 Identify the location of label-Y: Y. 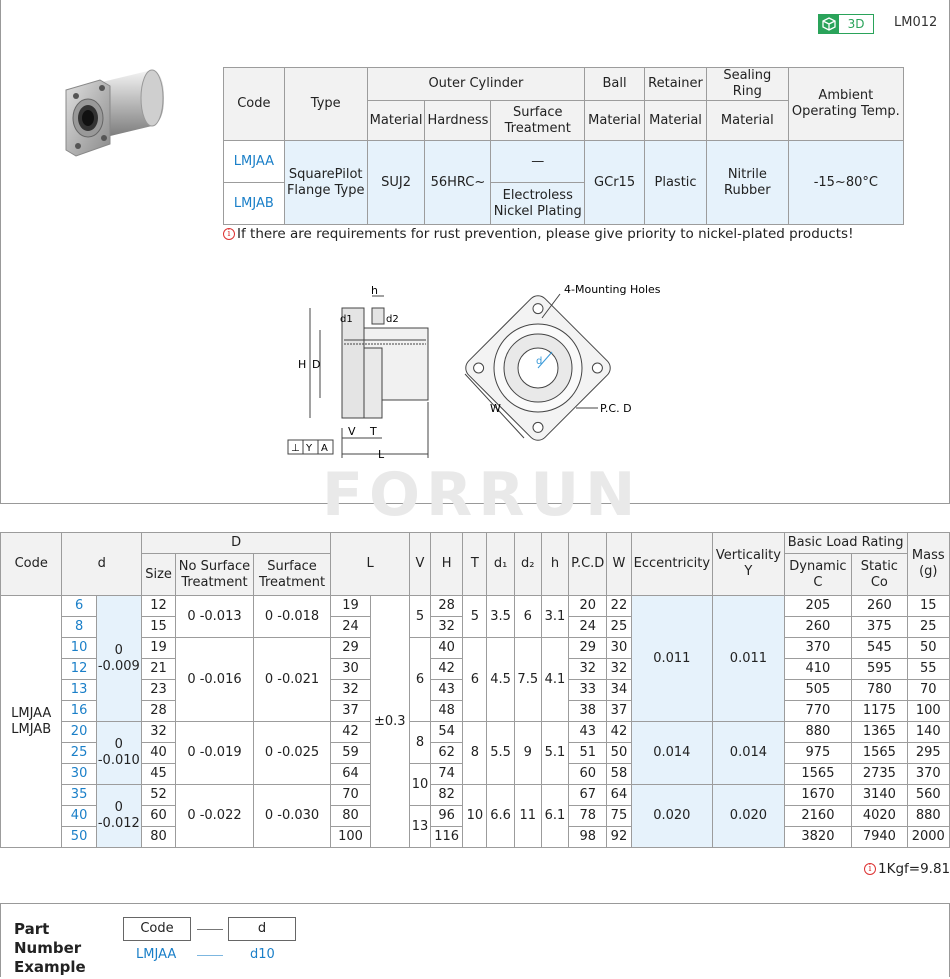
(309, 448).